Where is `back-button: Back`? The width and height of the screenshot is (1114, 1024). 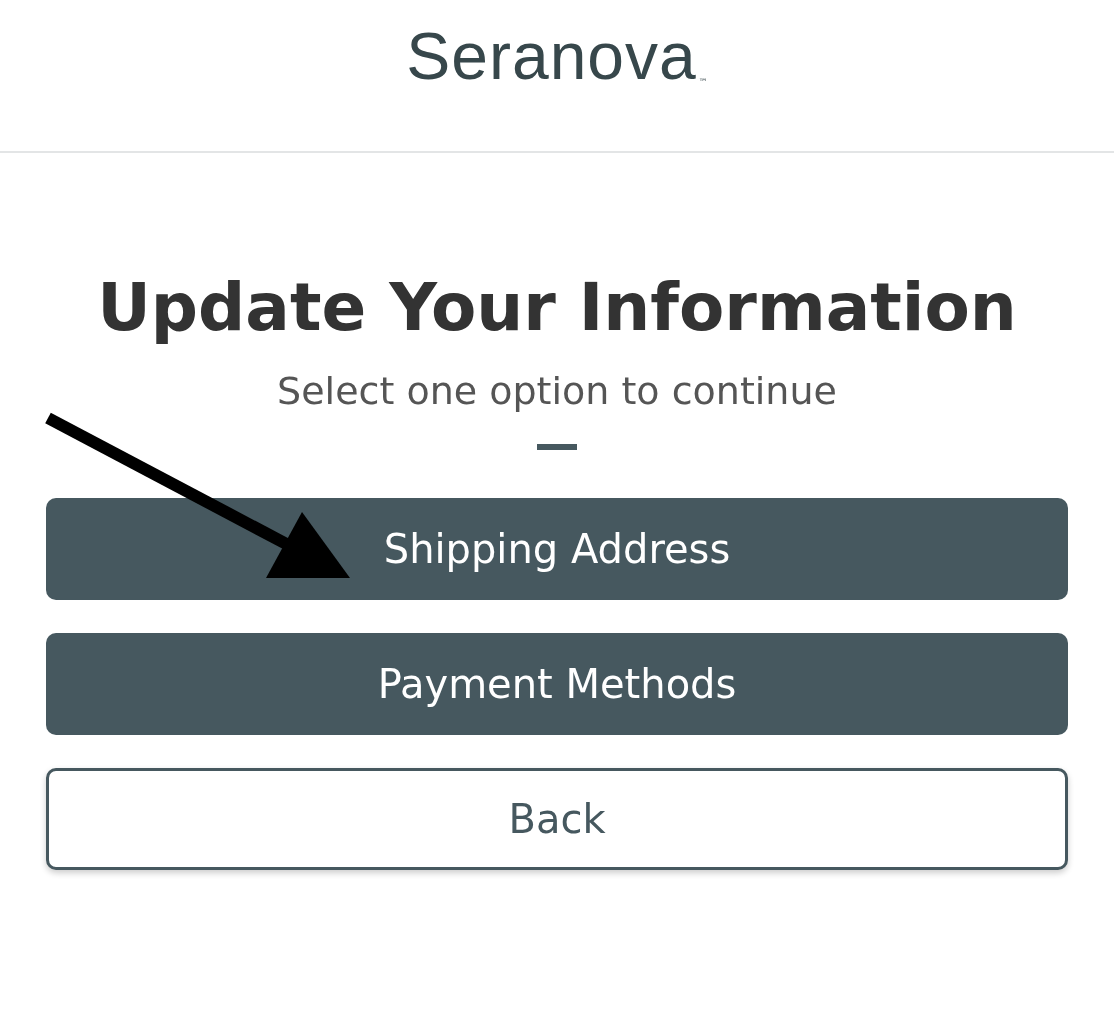
back-button: Back is located at coordinates (557, 819).